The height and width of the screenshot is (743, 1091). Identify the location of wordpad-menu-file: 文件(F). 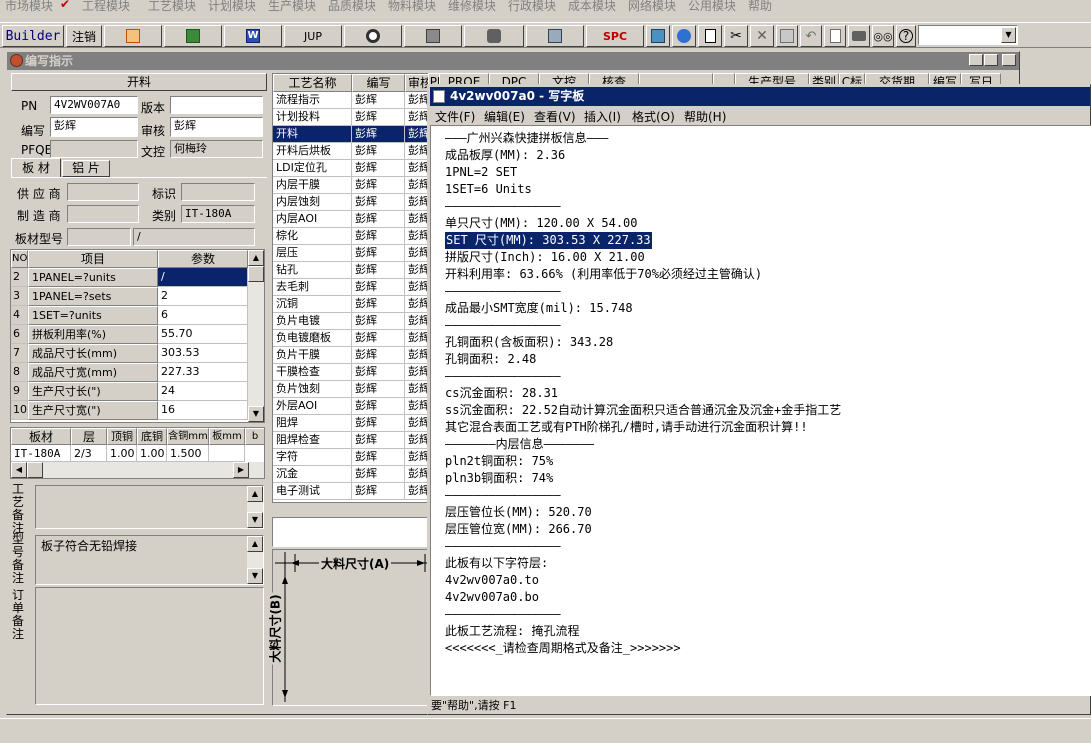
(455, 116).